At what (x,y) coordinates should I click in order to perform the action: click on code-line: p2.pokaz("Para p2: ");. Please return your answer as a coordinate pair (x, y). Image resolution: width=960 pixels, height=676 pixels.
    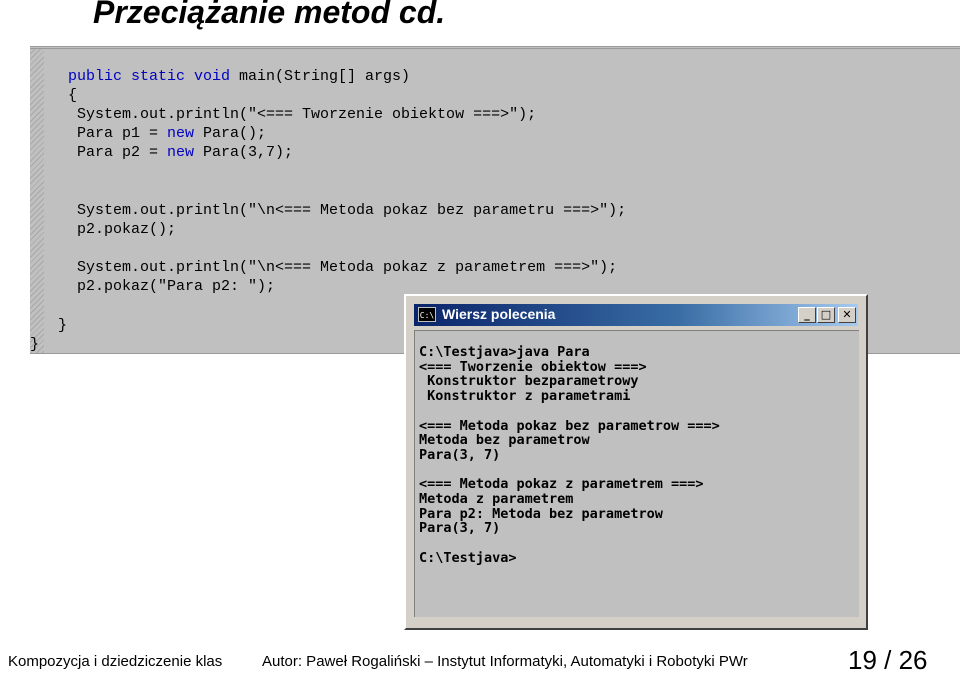
    Looking at the image, I should click on (171, 286).